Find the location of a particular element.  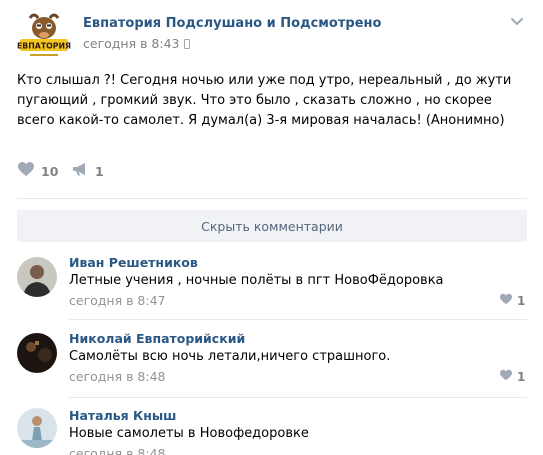

group-avatar: ЕВПАТОРИЯ is located at coordinates (44, 36).